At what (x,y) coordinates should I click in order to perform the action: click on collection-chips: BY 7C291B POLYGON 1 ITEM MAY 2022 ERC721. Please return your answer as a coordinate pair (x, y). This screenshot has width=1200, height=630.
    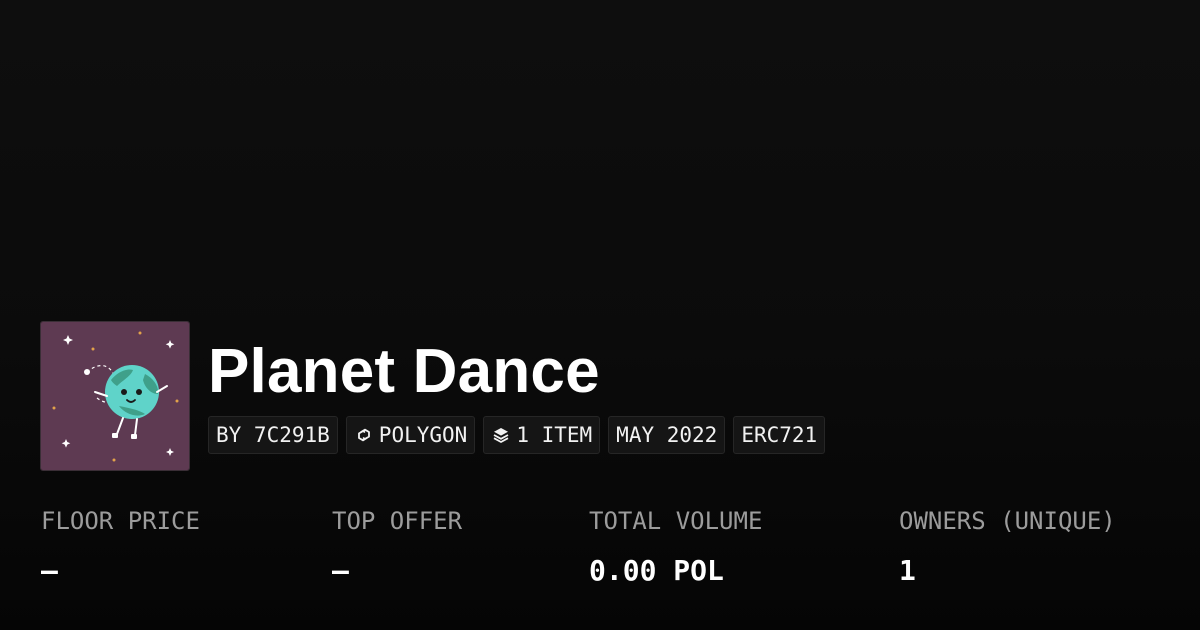
    Looking at the image, I should click on (517, 435).